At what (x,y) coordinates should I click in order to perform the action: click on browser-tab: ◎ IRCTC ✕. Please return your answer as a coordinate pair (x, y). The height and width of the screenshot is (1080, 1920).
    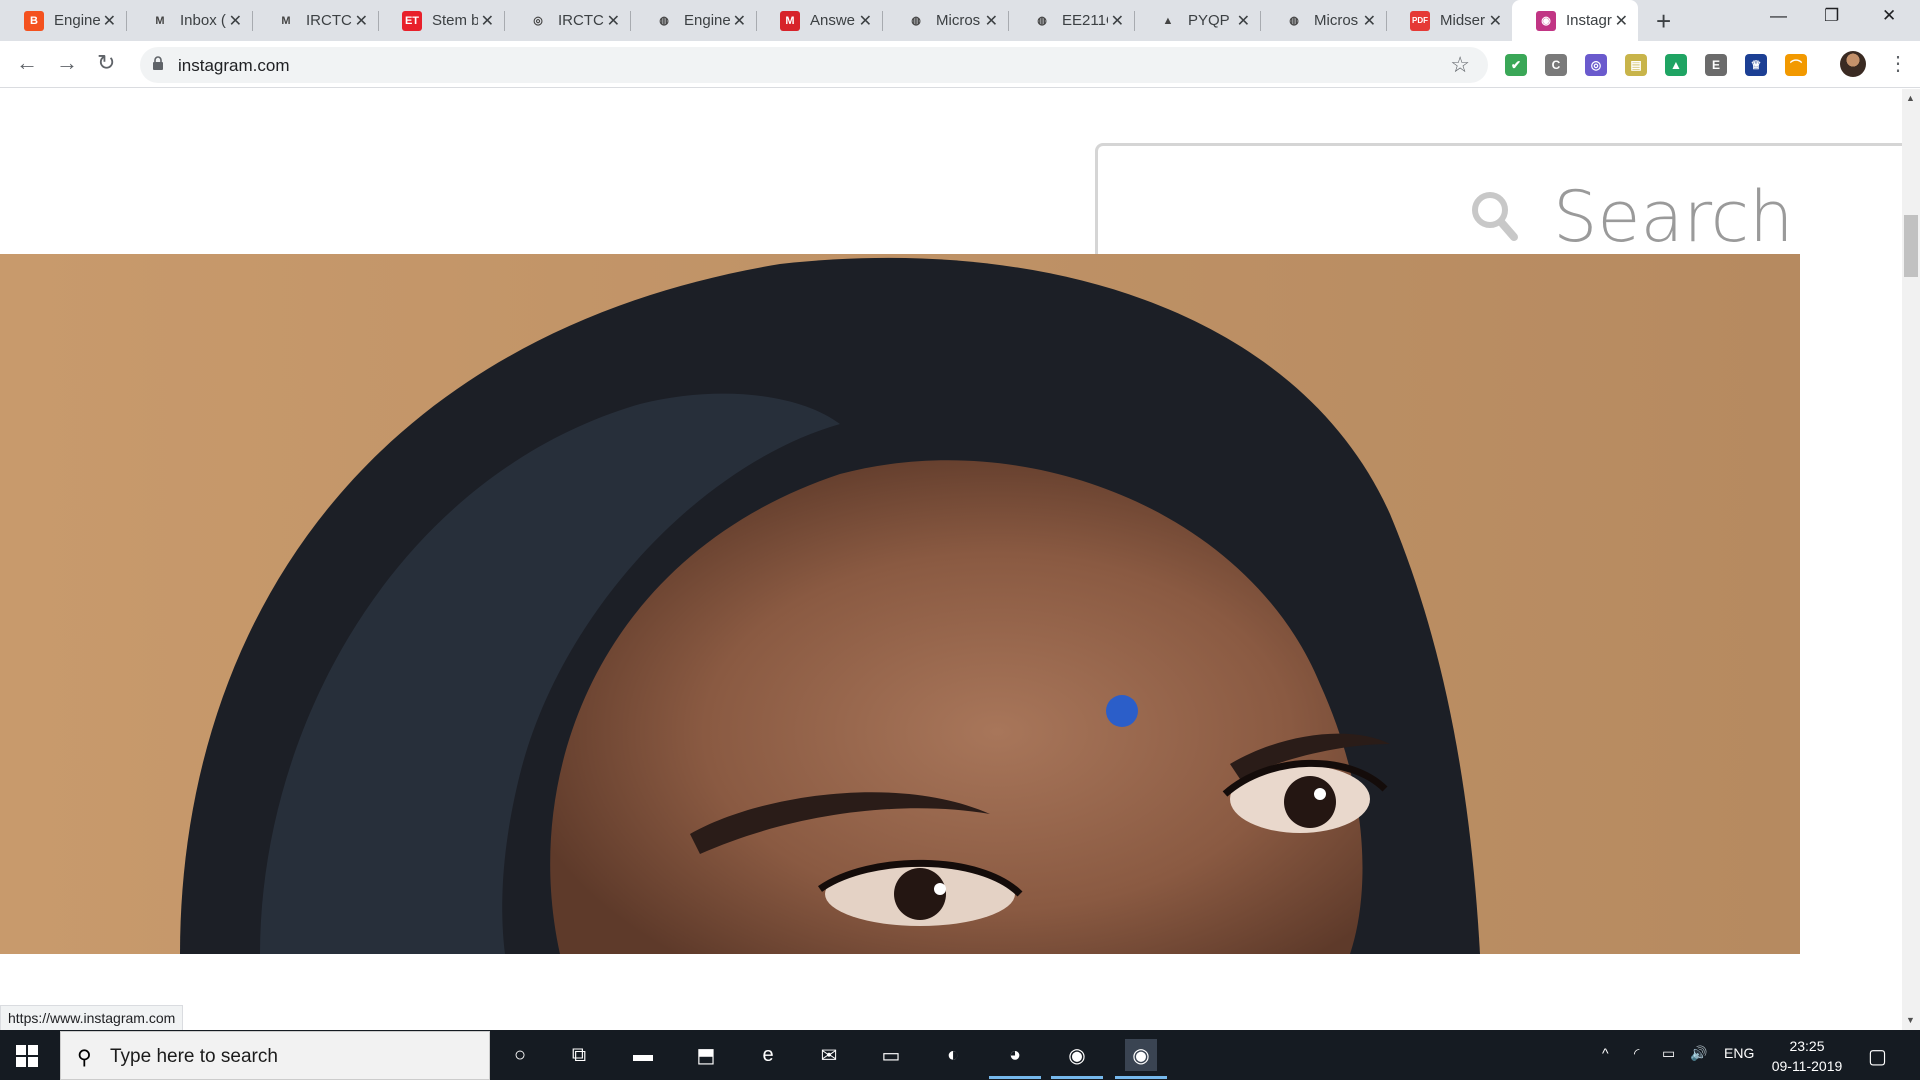
    Looking at the image, I should click on (567, 20).